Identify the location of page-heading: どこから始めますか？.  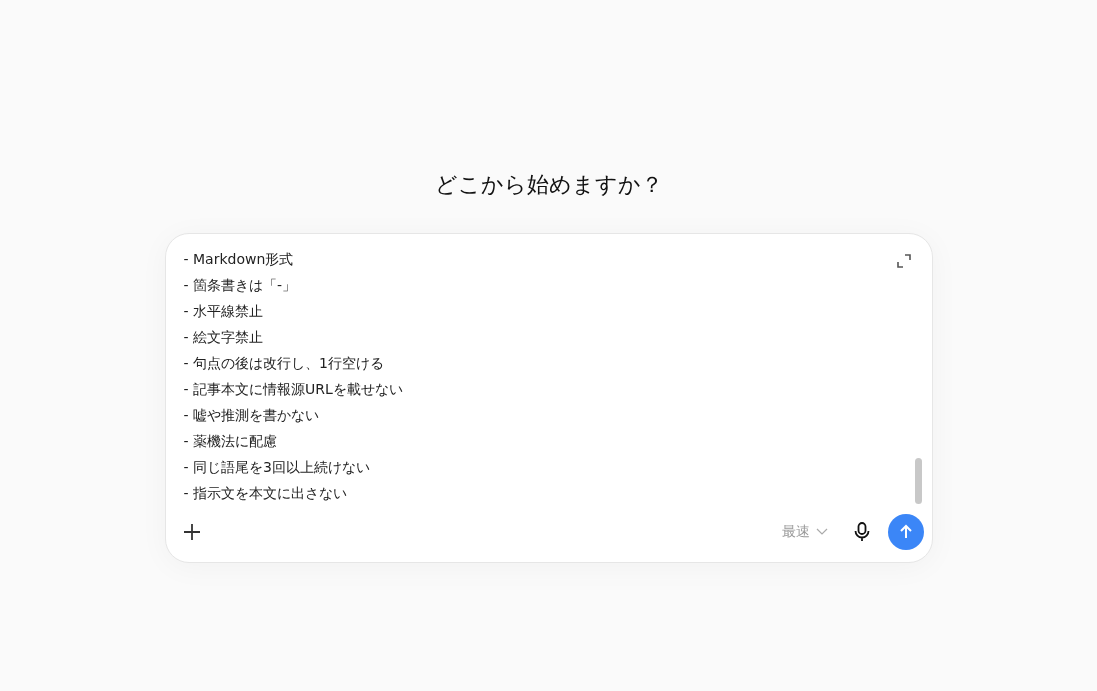
(548, 185).